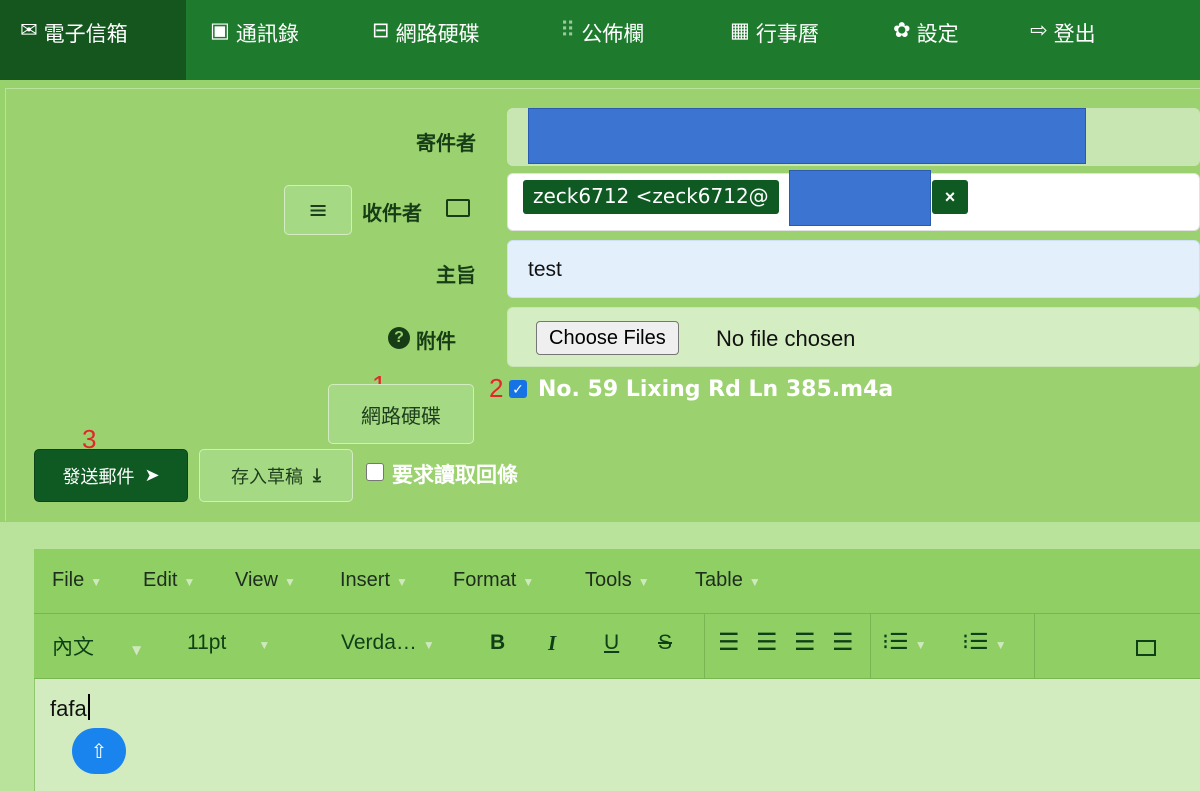 Image resolution: width=1200 pixels, height=791 pixels. I want to click on redacted-recipient-domain, so click(860, 198).